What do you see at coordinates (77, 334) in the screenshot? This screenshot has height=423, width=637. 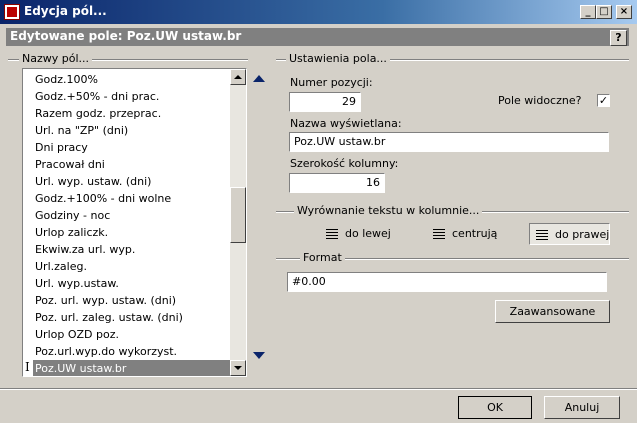 I see `list-item: Urlop OZD poz.` at bounding box center [77, 334].